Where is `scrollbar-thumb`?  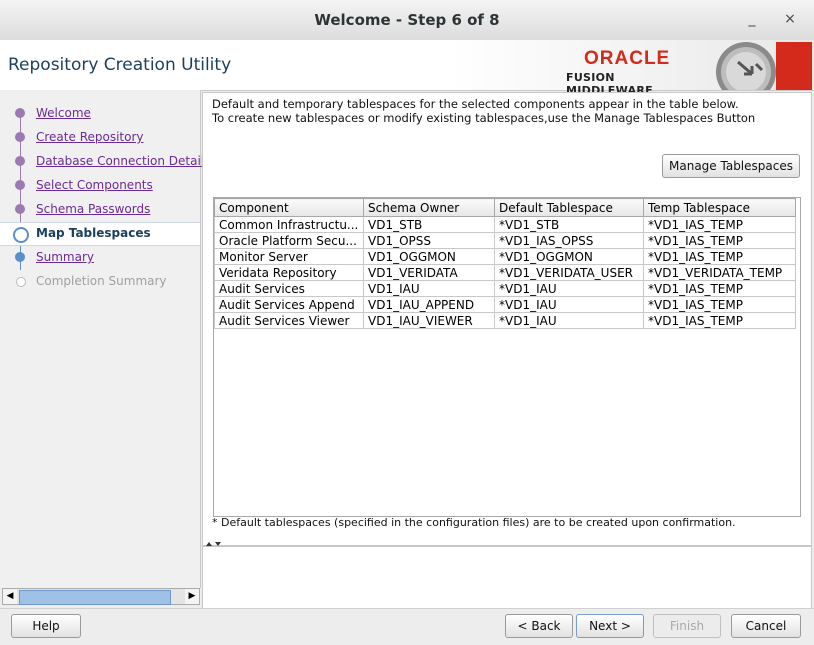
scrollbar-thumb is located at coordinates (95, 597).